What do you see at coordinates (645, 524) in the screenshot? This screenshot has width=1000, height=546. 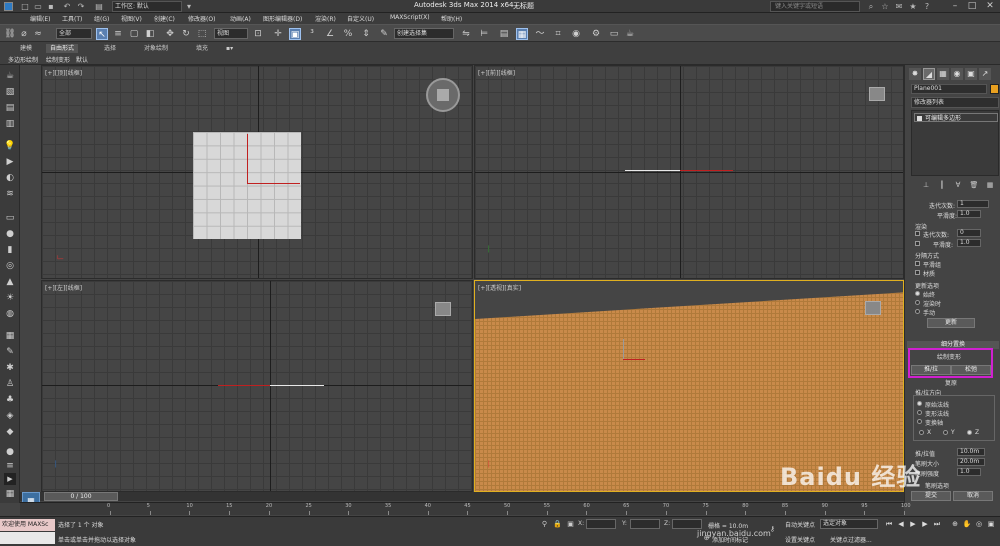 I see `y-coord-field` at bounding box center [645, 524].